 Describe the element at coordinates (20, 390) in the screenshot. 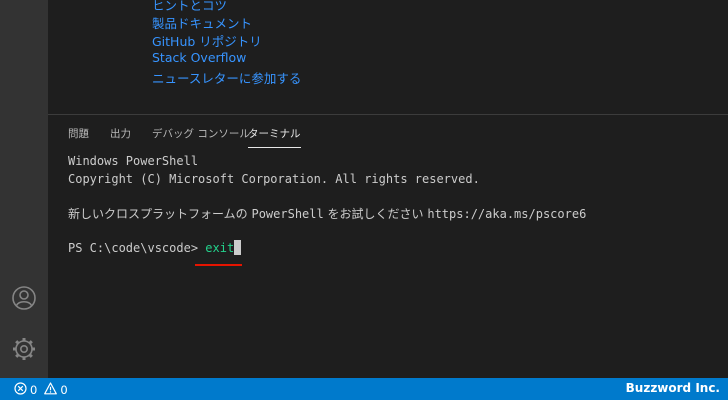

I see `error-icon` at that location.